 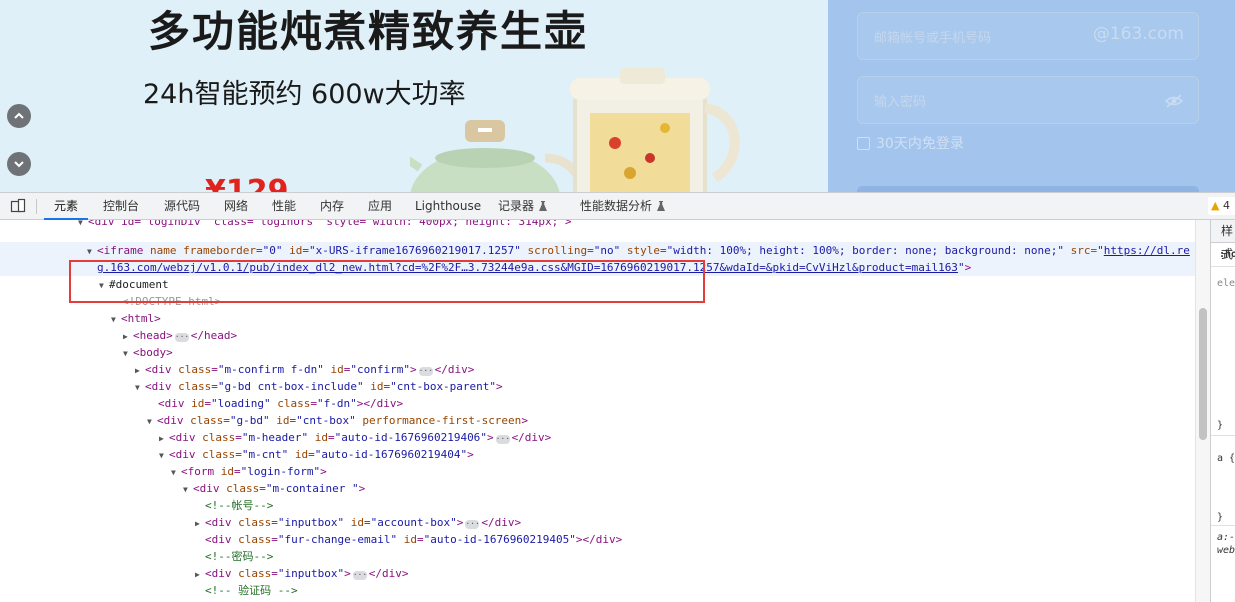 I want to click on account-domain-suffix: @163.com, so click(x=1138, y=34).